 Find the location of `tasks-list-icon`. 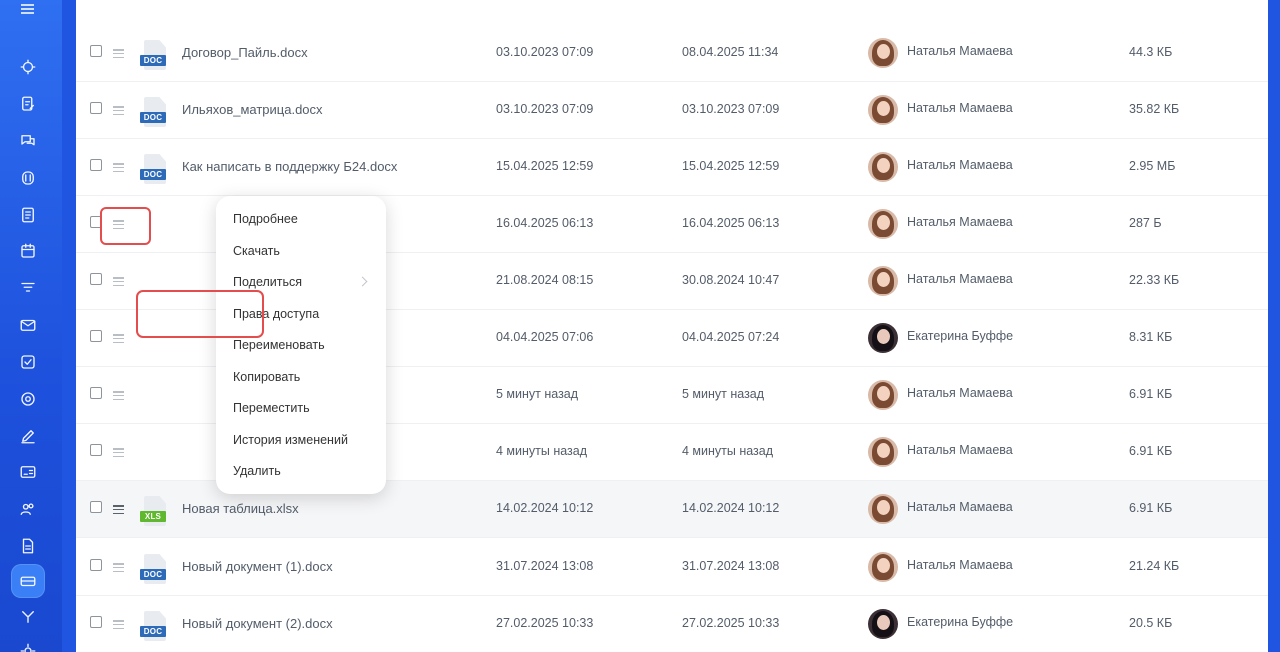

tasks-list-icon is located at coordinates (28, 215).